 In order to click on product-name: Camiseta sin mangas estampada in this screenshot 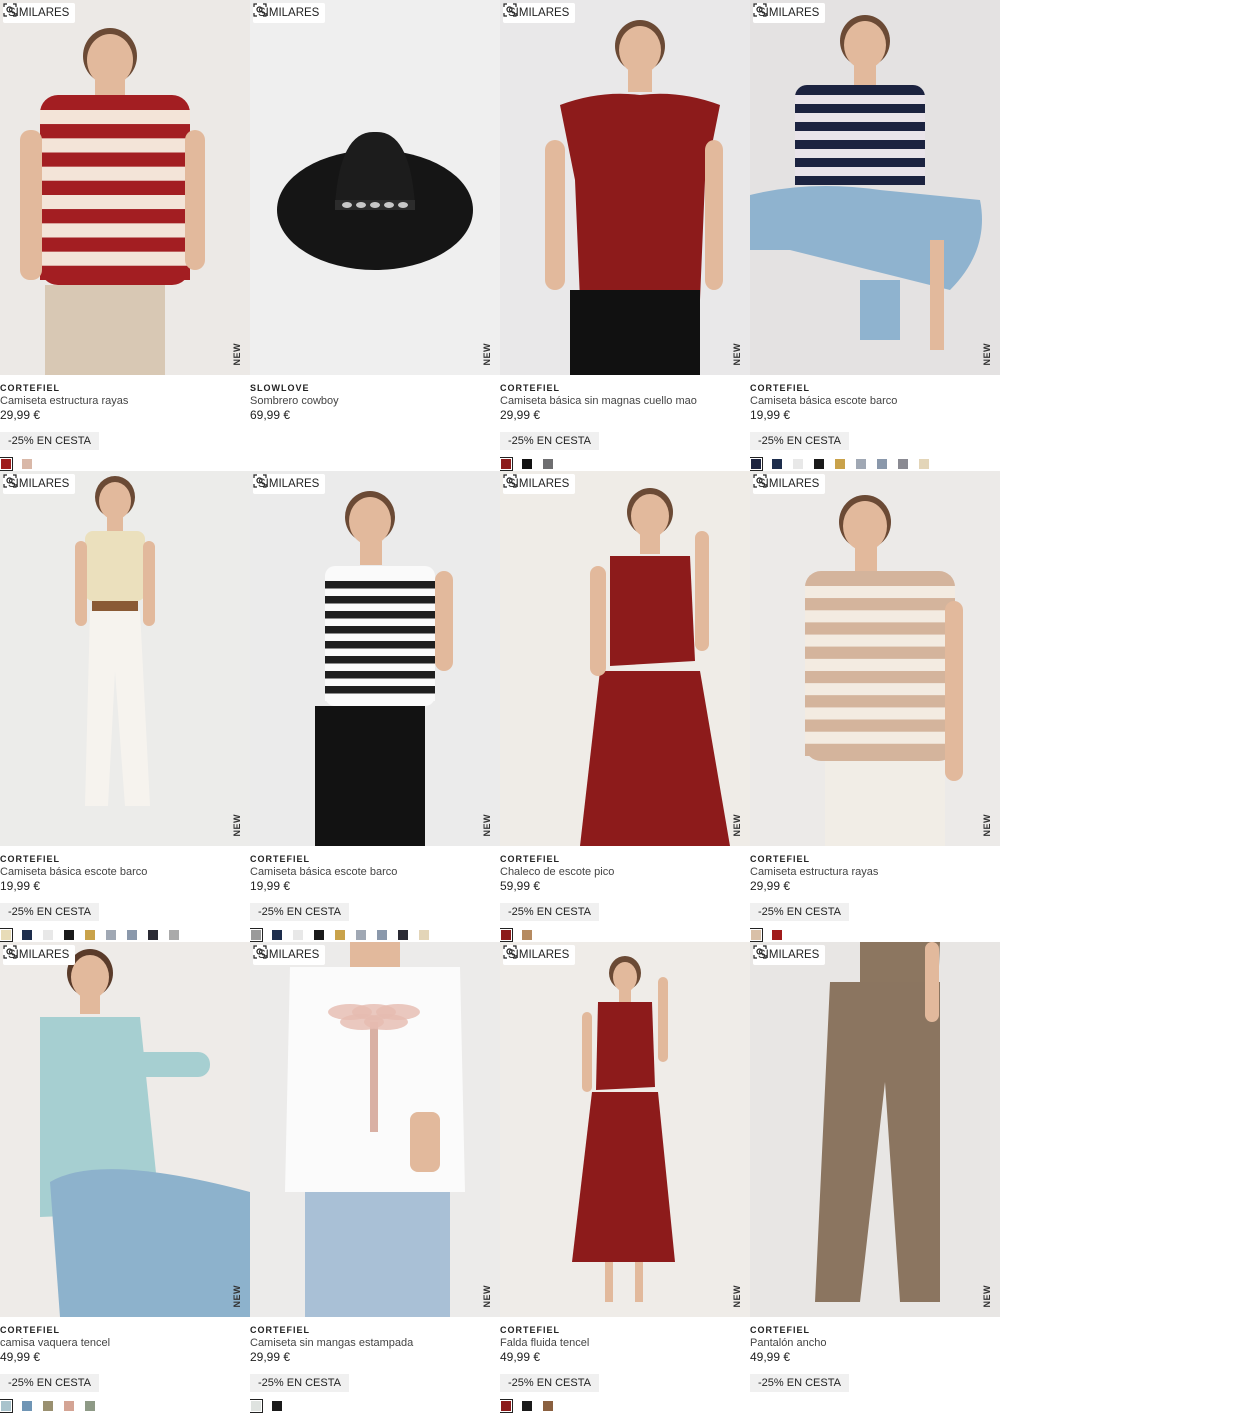, I will do `click(374, 1343)`.